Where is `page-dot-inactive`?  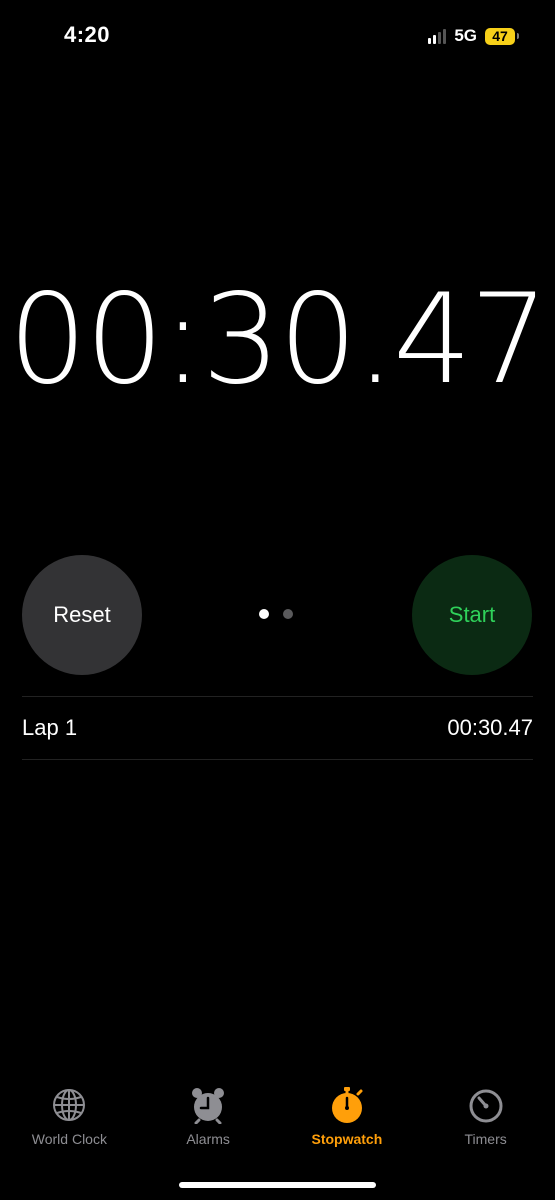 page-dot-inactive is located at coordinates (288, 614).